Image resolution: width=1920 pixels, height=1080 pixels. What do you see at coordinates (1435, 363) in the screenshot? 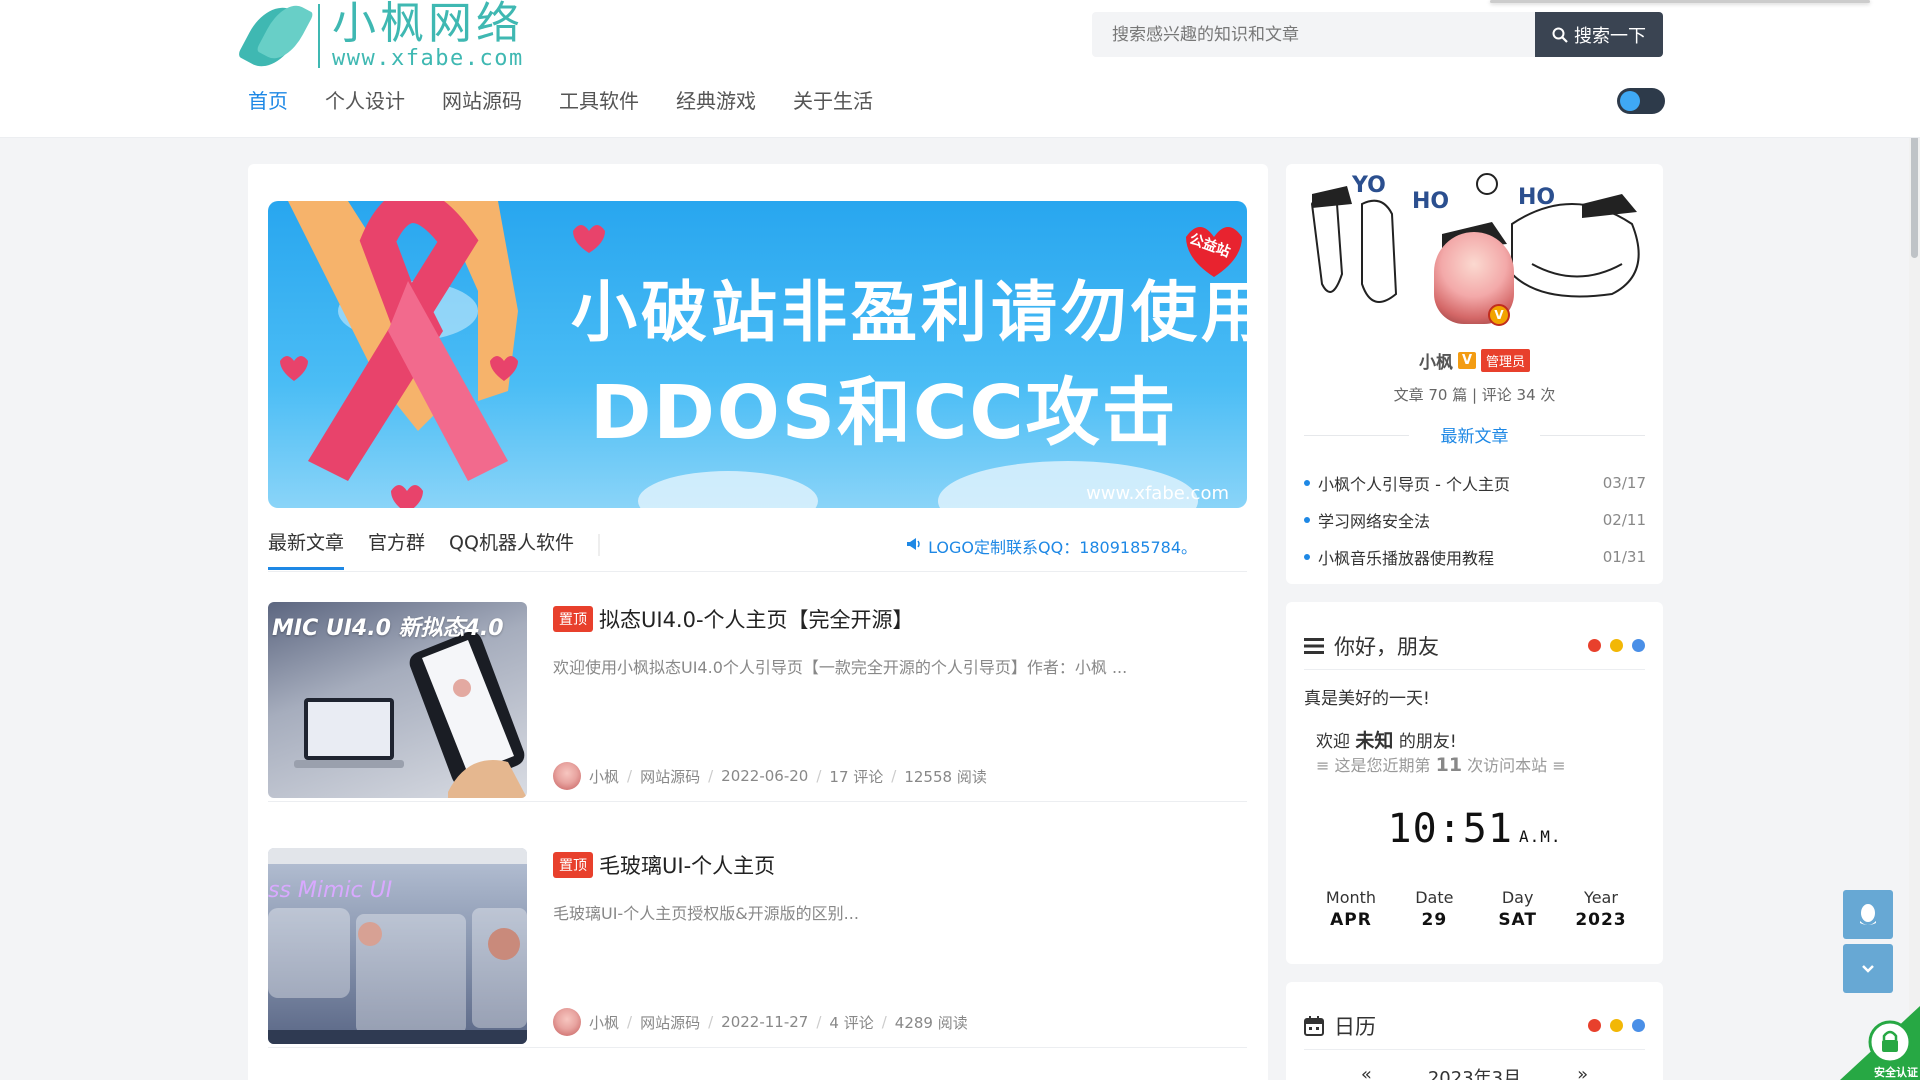
I see `profile-name: 小枫` at bounding box center [1435, 363].